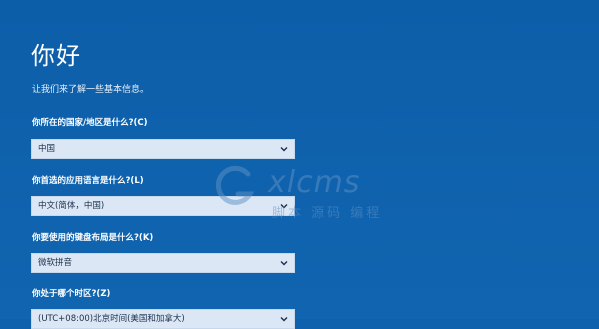  I want to click on language-select: 中文(简体，中国), so click(163, 206).